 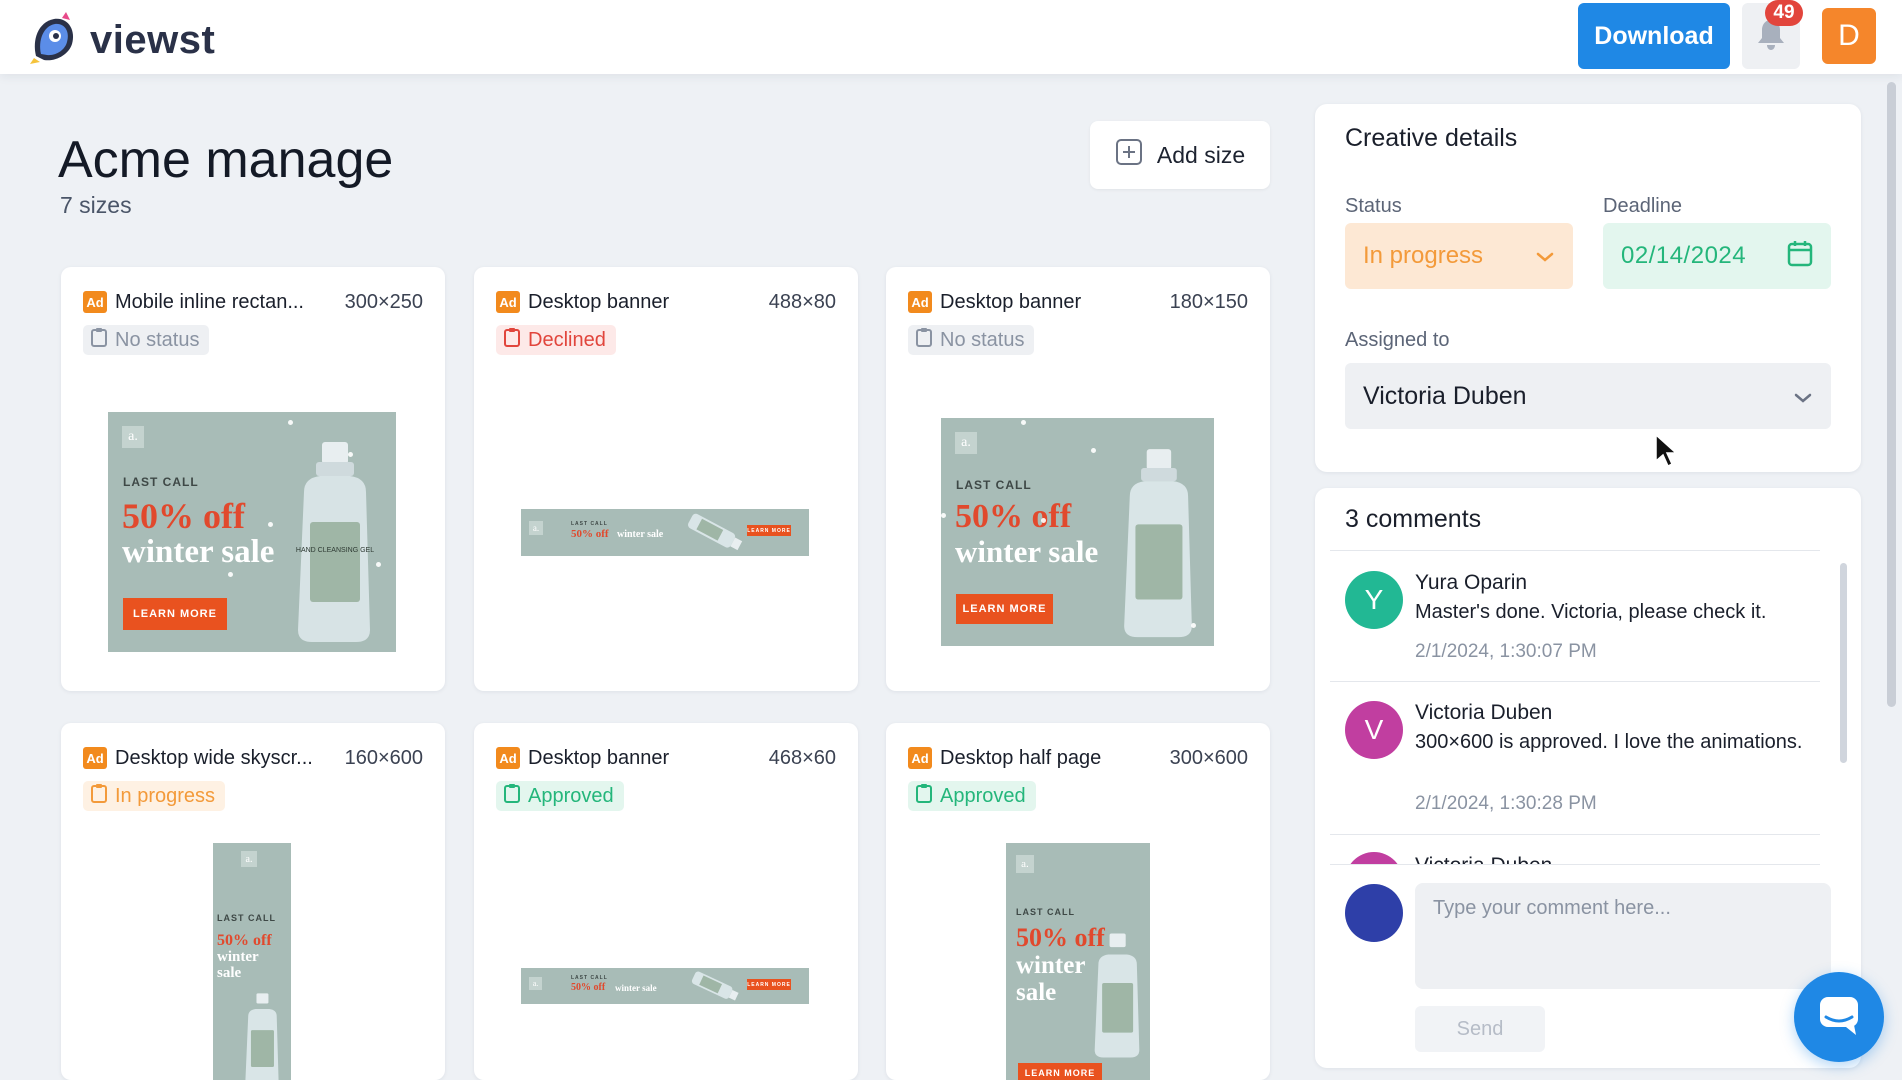 What do you see at coordinates (1623, 936) in the screenshot?
I see `comment-input` at bounding box center [1623, 936].